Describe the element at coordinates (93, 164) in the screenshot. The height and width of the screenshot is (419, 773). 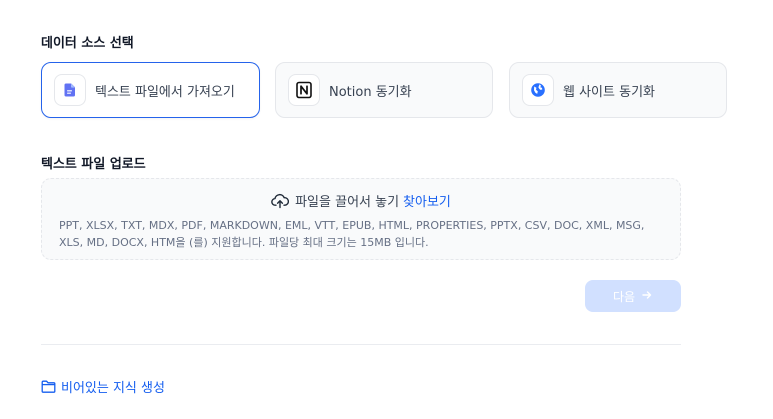
I see `upload-section-title: 텍스트 파일 업로드` at that location.